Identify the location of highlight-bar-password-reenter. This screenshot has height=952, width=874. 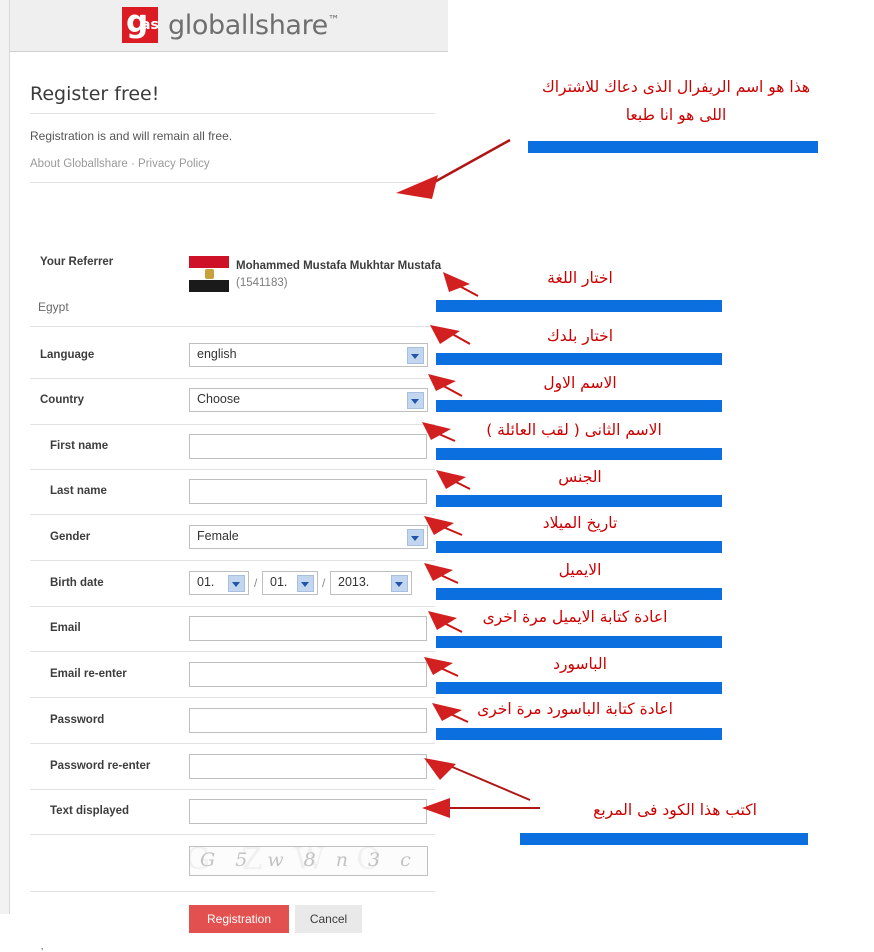
(579, 734).